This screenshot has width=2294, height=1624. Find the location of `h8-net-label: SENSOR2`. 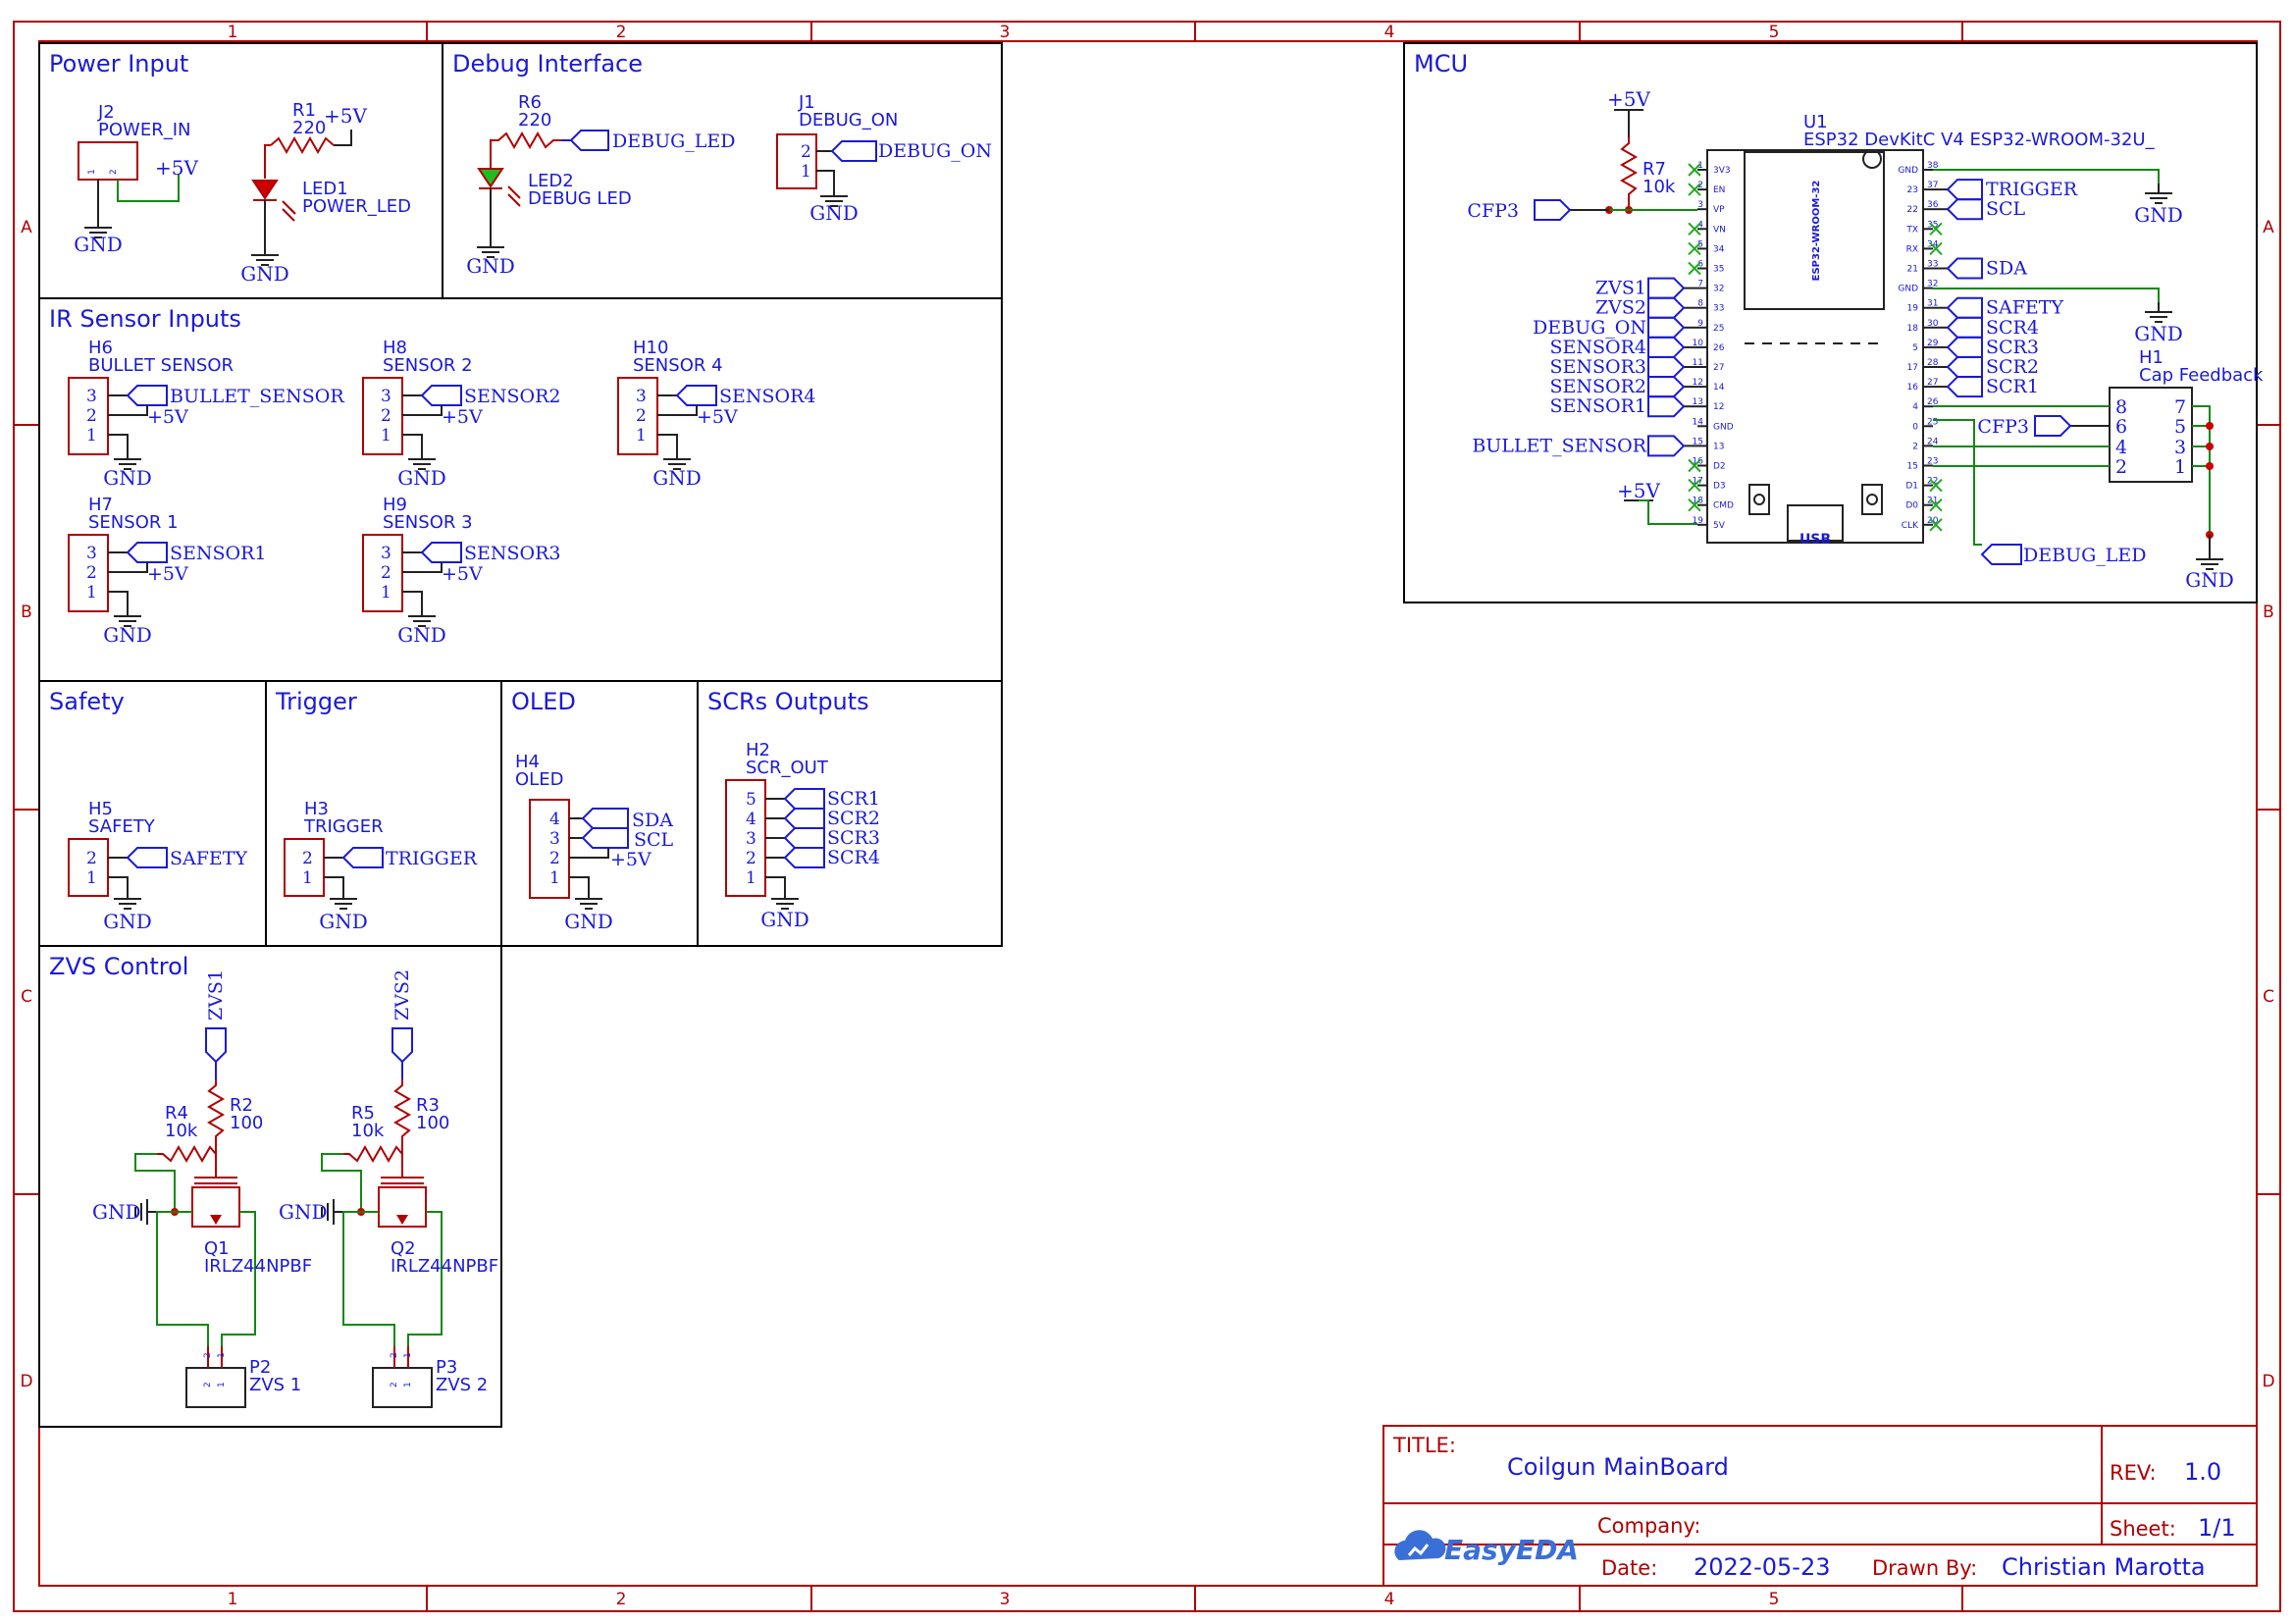

h8-net-label: SENSOR2 is located at coordinates (512, 396).